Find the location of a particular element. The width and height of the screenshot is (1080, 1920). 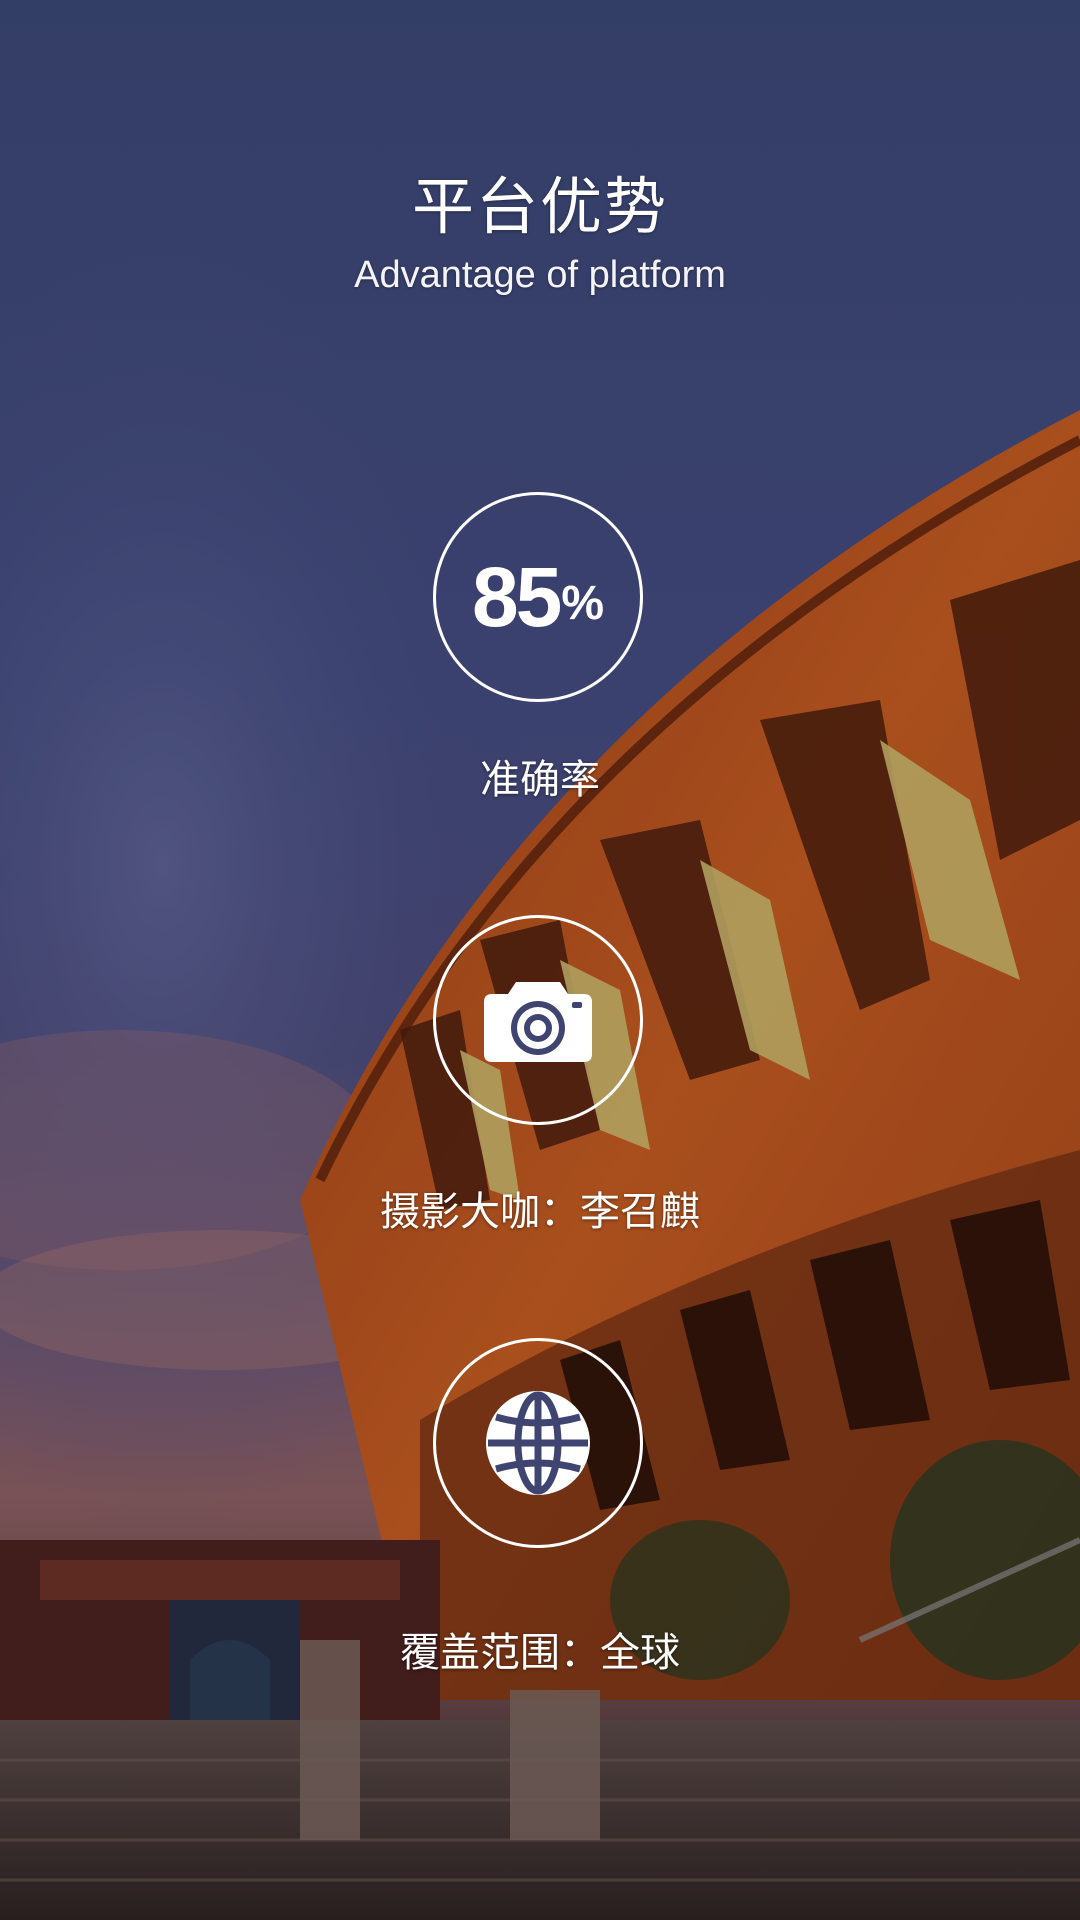

camera-badge is located at coordinates (538, 1020).